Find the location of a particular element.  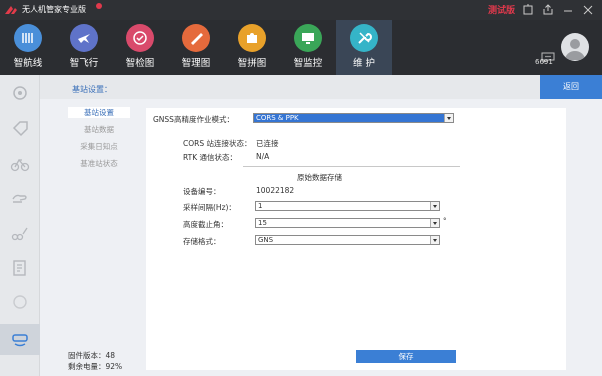

link-icon is located at coordinates (20, 234).